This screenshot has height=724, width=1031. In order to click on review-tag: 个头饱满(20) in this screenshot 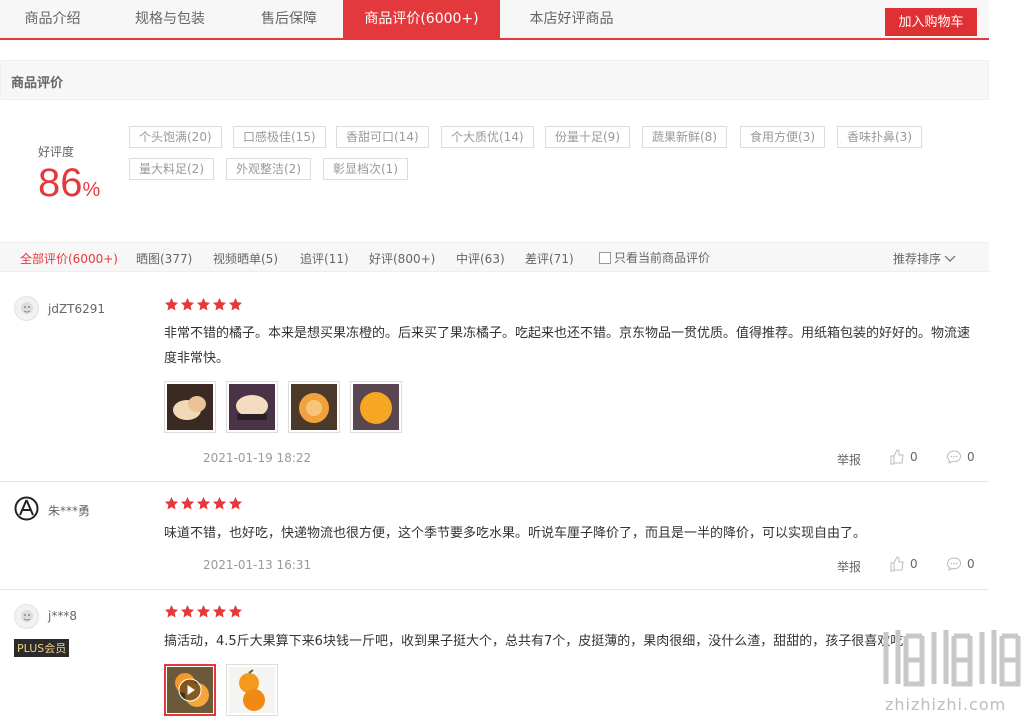, I will do `click(175, 137)`.